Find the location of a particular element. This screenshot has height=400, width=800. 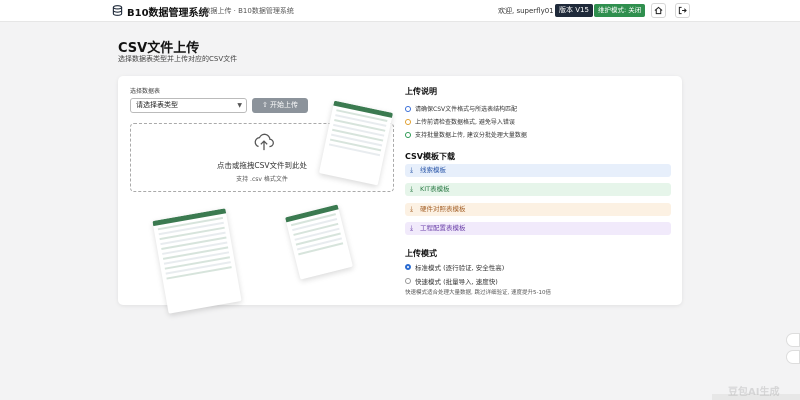

radio-selected is located at coordinates (408, 267).